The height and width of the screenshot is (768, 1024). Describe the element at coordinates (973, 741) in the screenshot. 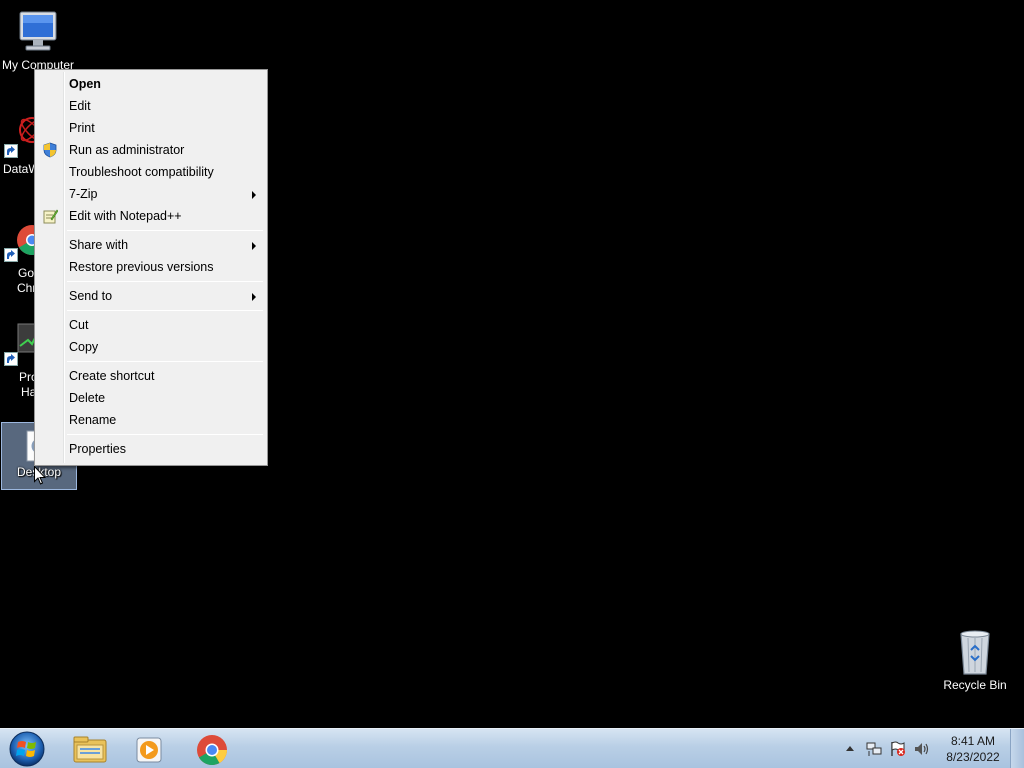

I see `clock-time: 8:41 AM` at that location.